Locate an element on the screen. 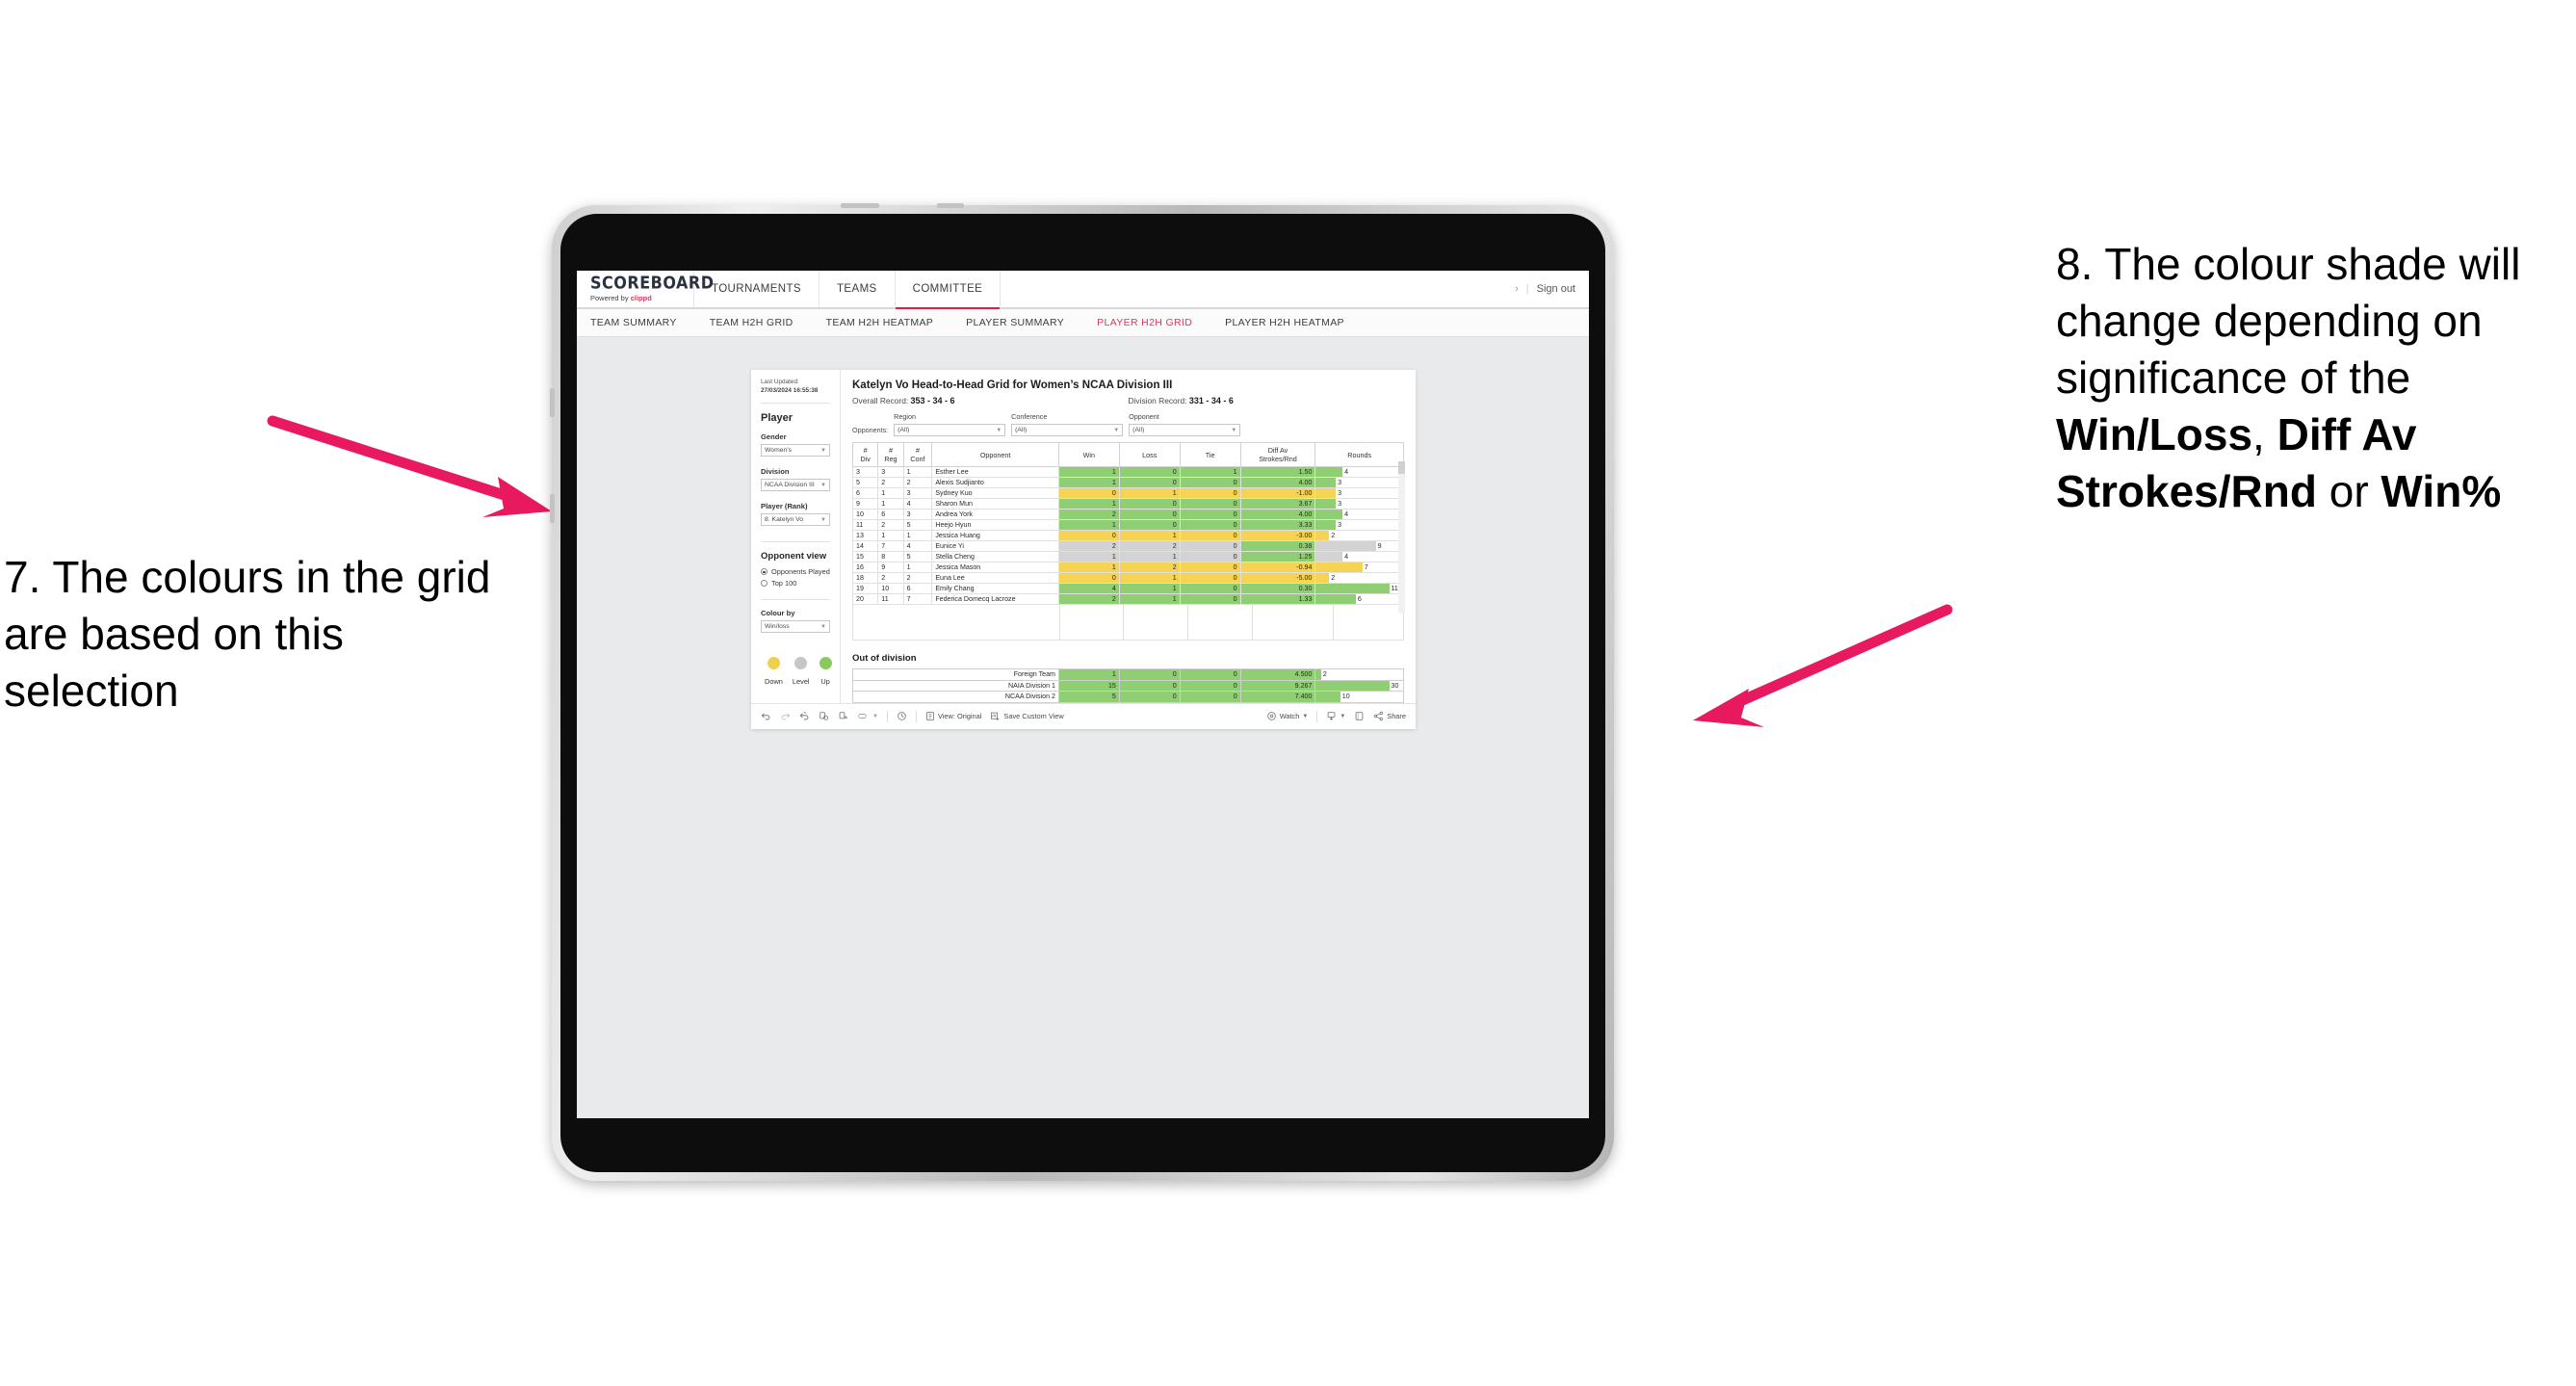  player-rank-select: 8. Katelyn Vo ▼ is located at coordinates (795, 520).